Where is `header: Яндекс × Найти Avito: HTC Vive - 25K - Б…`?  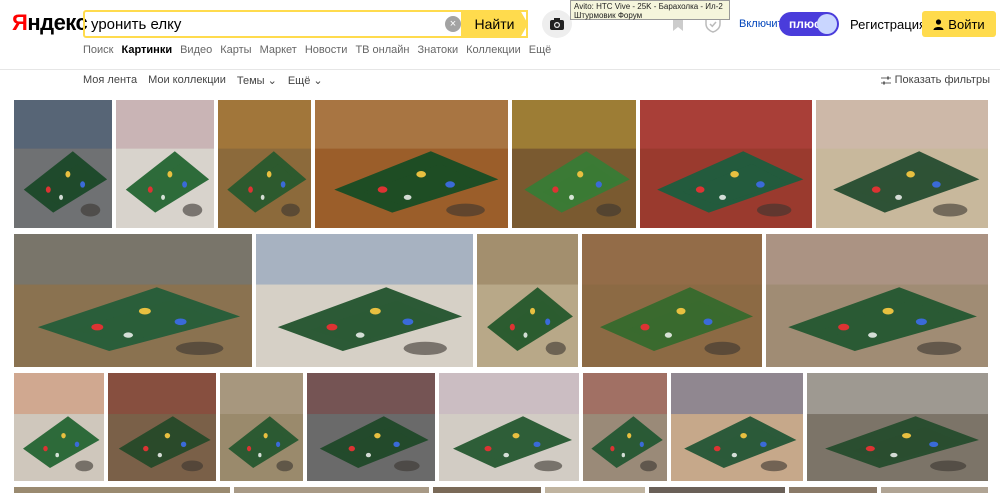 header: Яндекс × Найти Avito: HTC Vive - 25K - Б… is located at coordinates (500, 35).